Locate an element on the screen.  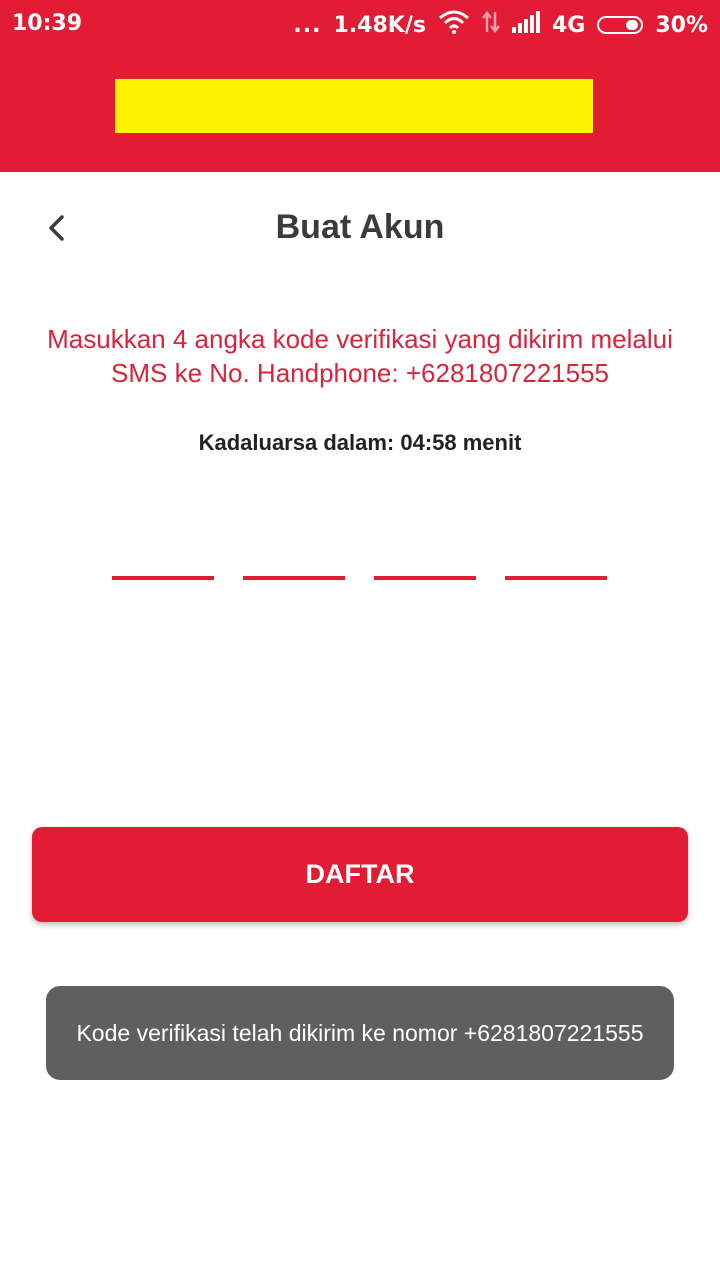
network-speed: 1.48K/s is located at coordinates (379, 25).